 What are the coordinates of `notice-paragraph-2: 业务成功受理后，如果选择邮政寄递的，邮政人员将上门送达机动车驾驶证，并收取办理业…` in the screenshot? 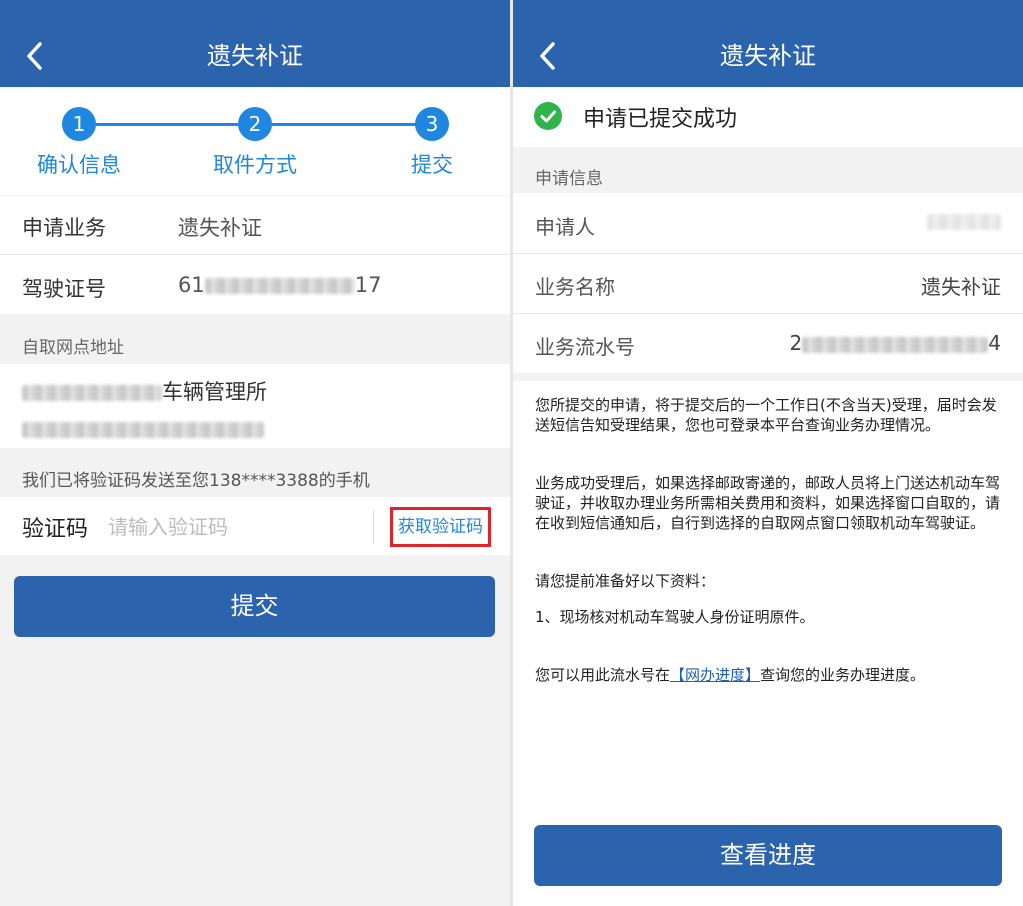 It's located at (768, 503).